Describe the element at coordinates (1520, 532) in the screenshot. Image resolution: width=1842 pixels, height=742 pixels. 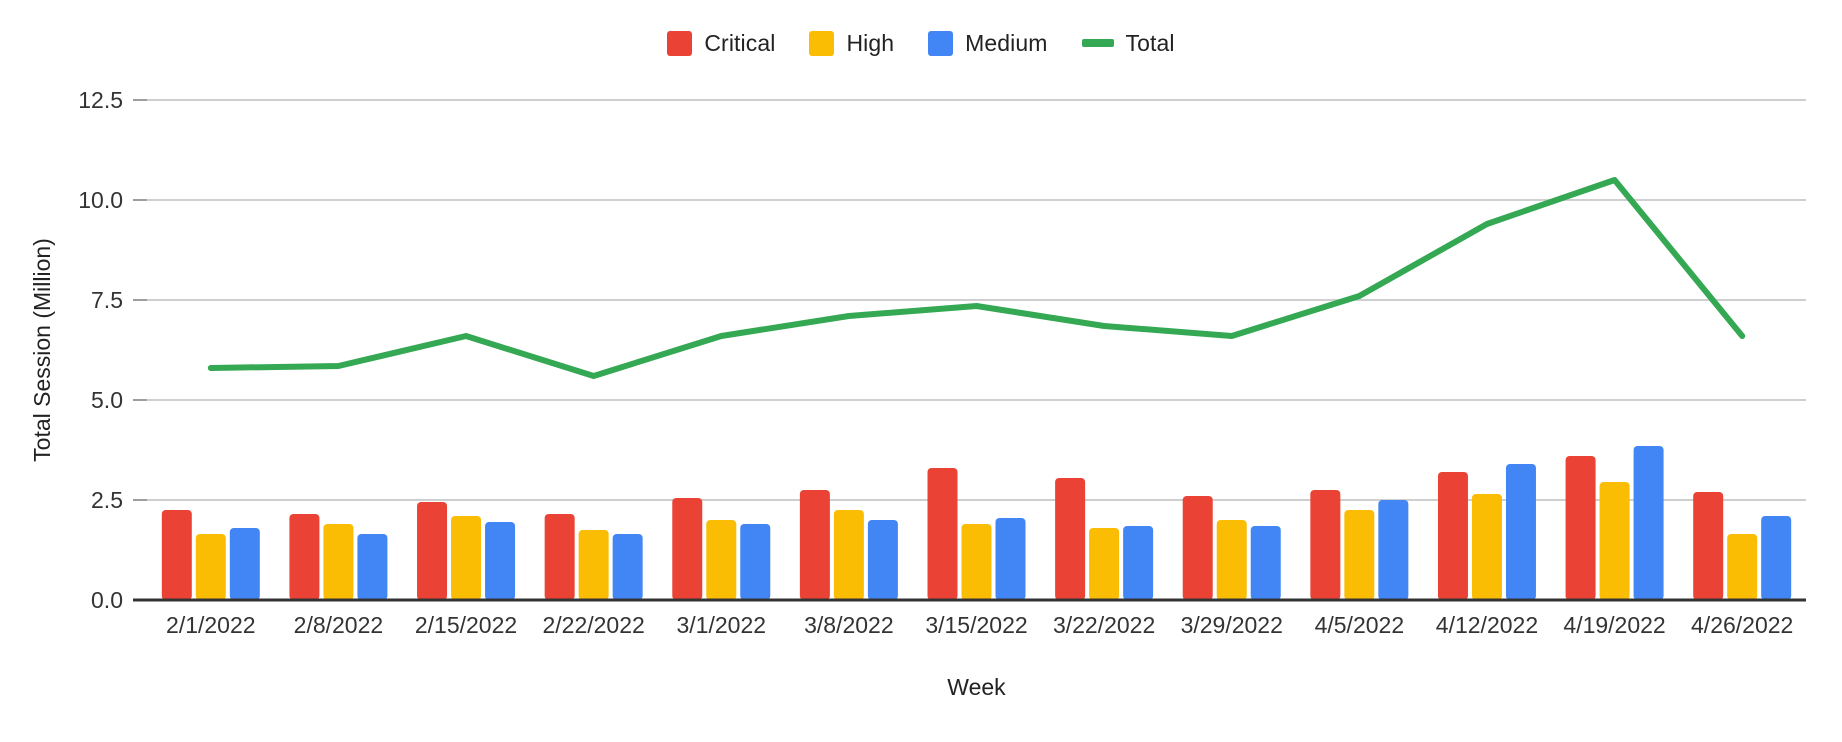
I see `bar-medium-4/12/2022` at that location.